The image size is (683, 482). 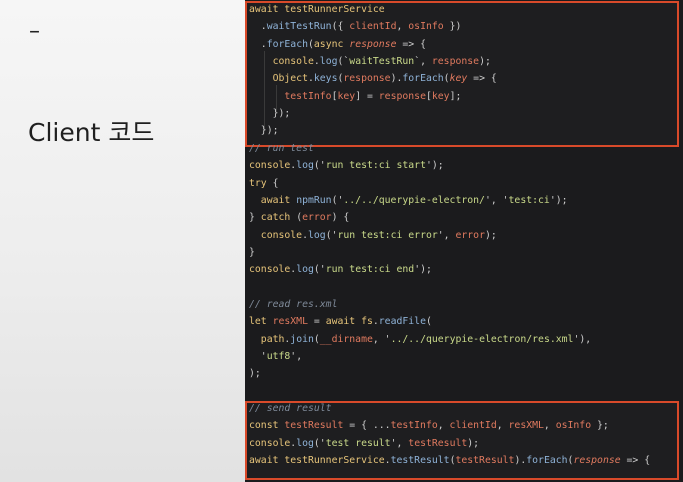 What do you see at coordinates (314, 200) in the screenshot?
I see `code-token: npmRun` at bounding box center [314, 200].